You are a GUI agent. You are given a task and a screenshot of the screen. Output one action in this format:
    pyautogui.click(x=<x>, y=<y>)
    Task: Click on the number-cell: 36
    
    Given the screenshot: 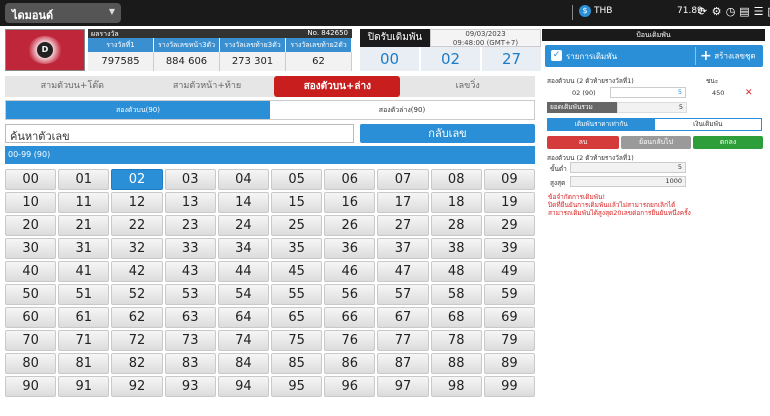 What is the action you would take?
    pyautogui.click(x=350, y=248)
    